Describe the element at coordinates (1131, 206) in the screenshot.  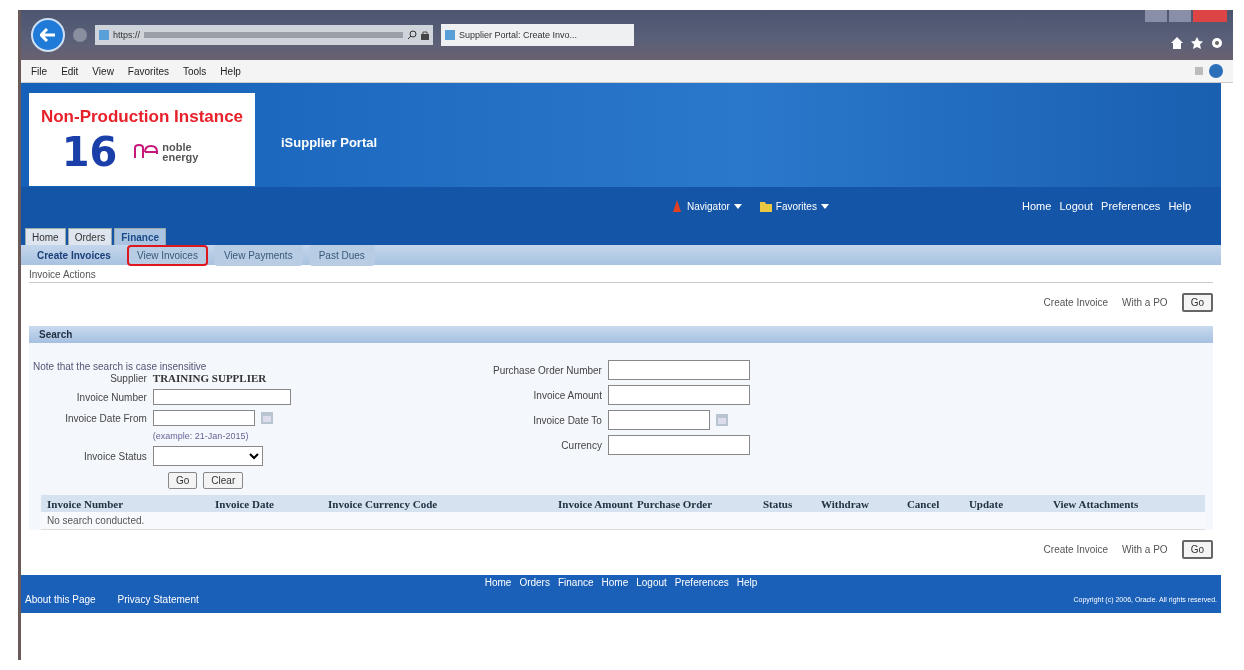
I see `global-link: Preferences` at that location.